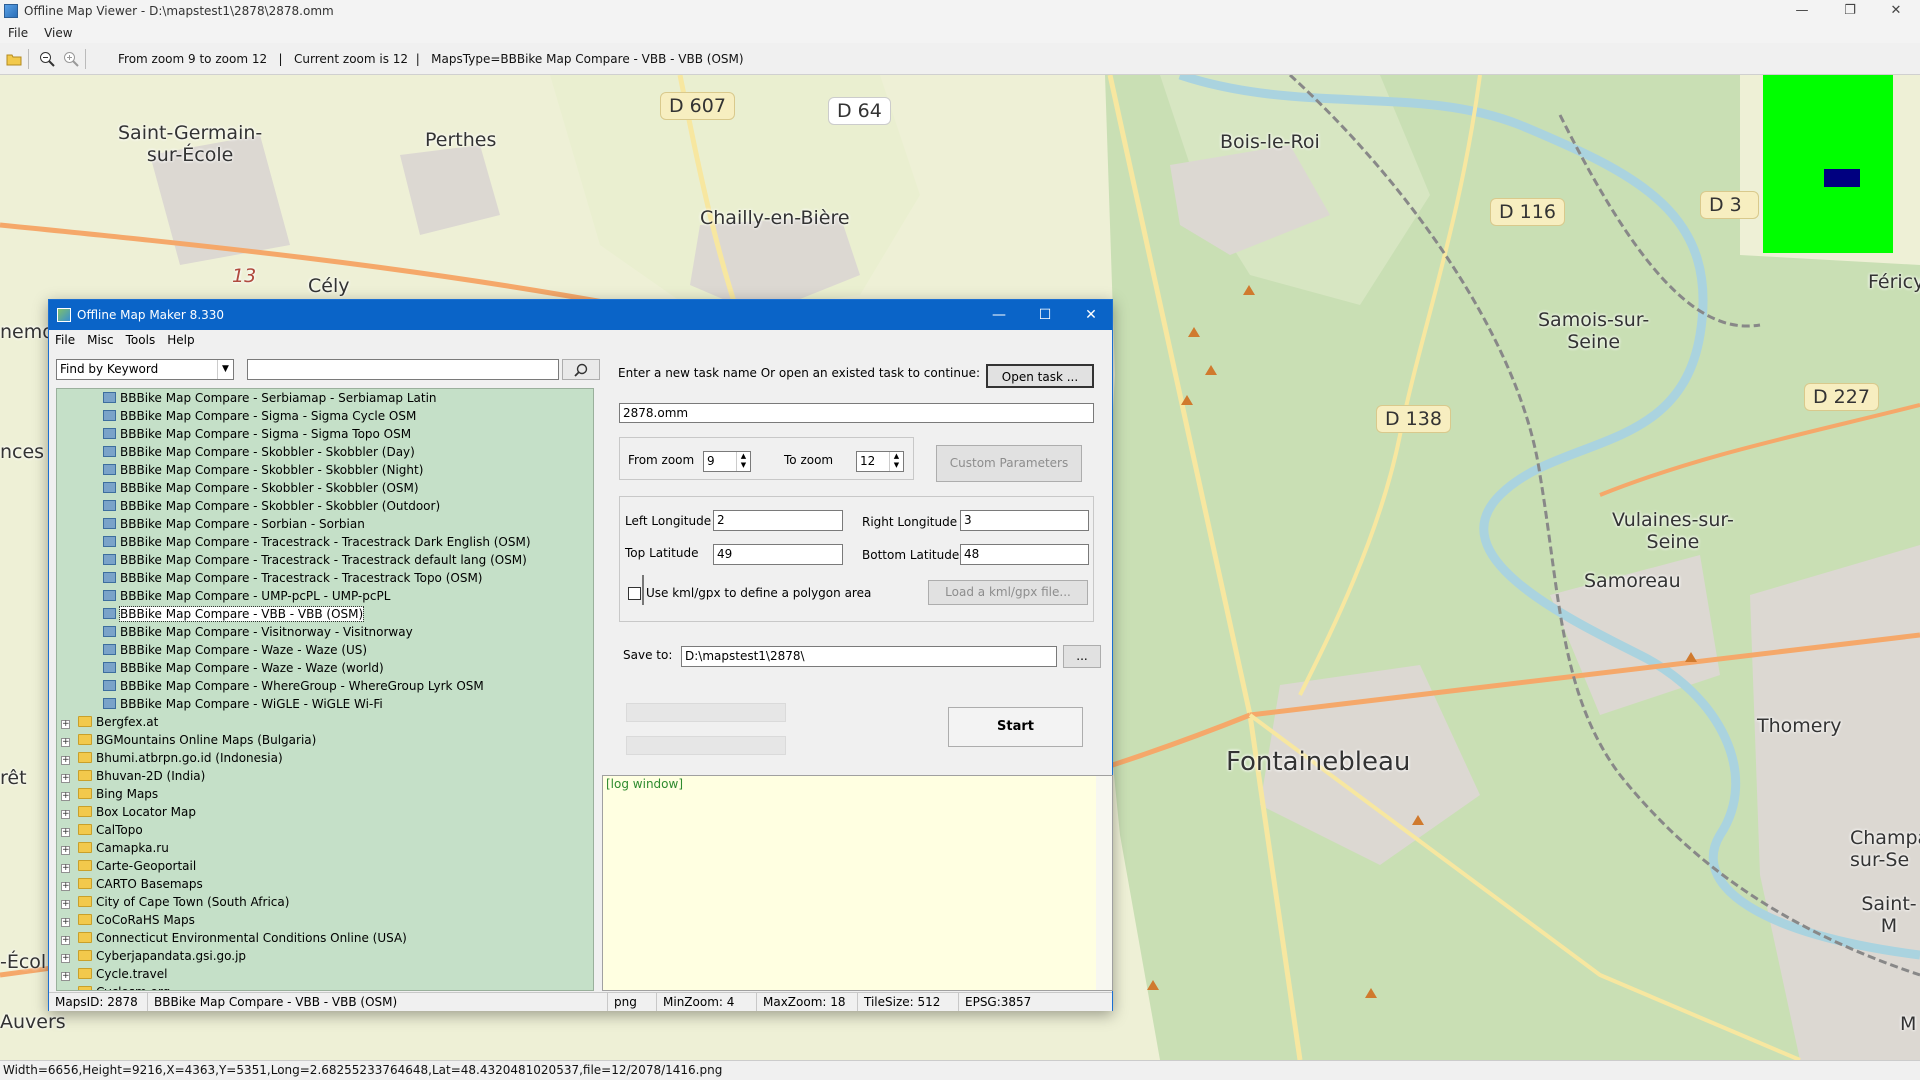 This screenshot has width=1920, height=1080. I want to click on tree-map-item: BBBike Map Compare - UMP-pcPL - UMP-pcPL, so click(246, 596).